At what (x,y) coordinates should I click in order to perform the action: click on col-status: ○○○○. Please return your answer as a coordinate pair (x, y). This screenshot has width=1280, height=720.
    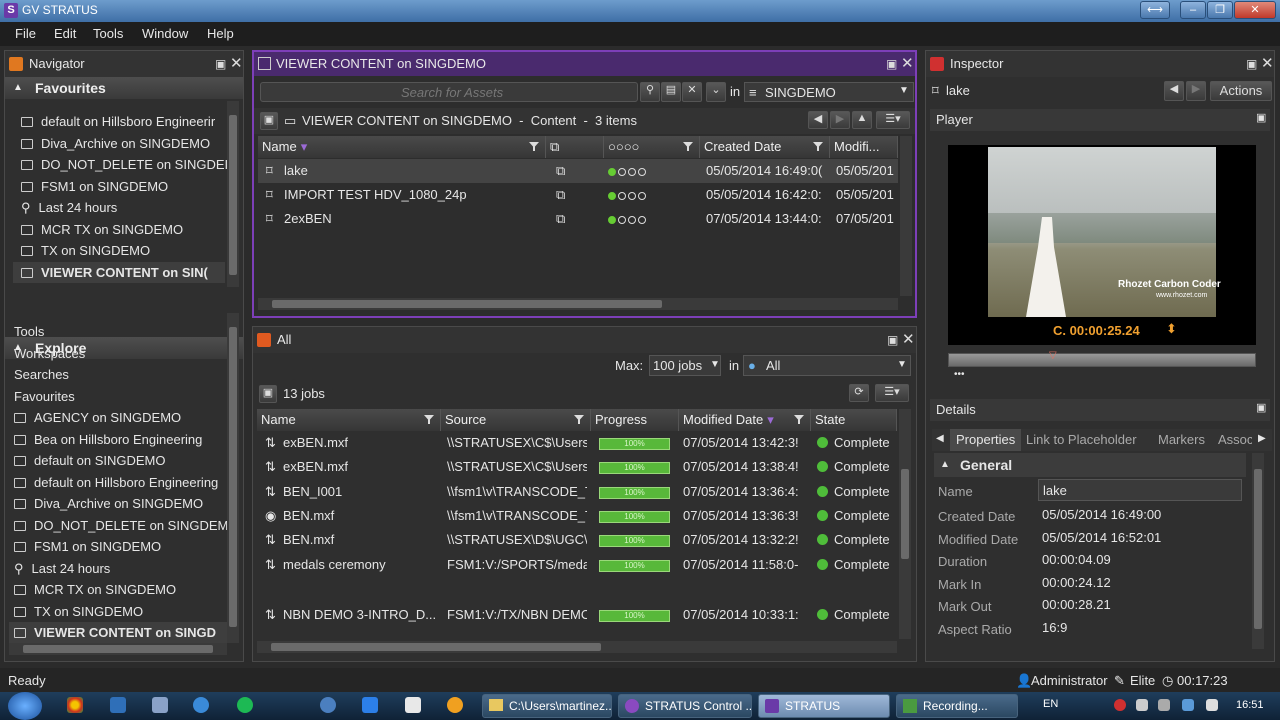
    Looking at the image, I should click on (652, 147).